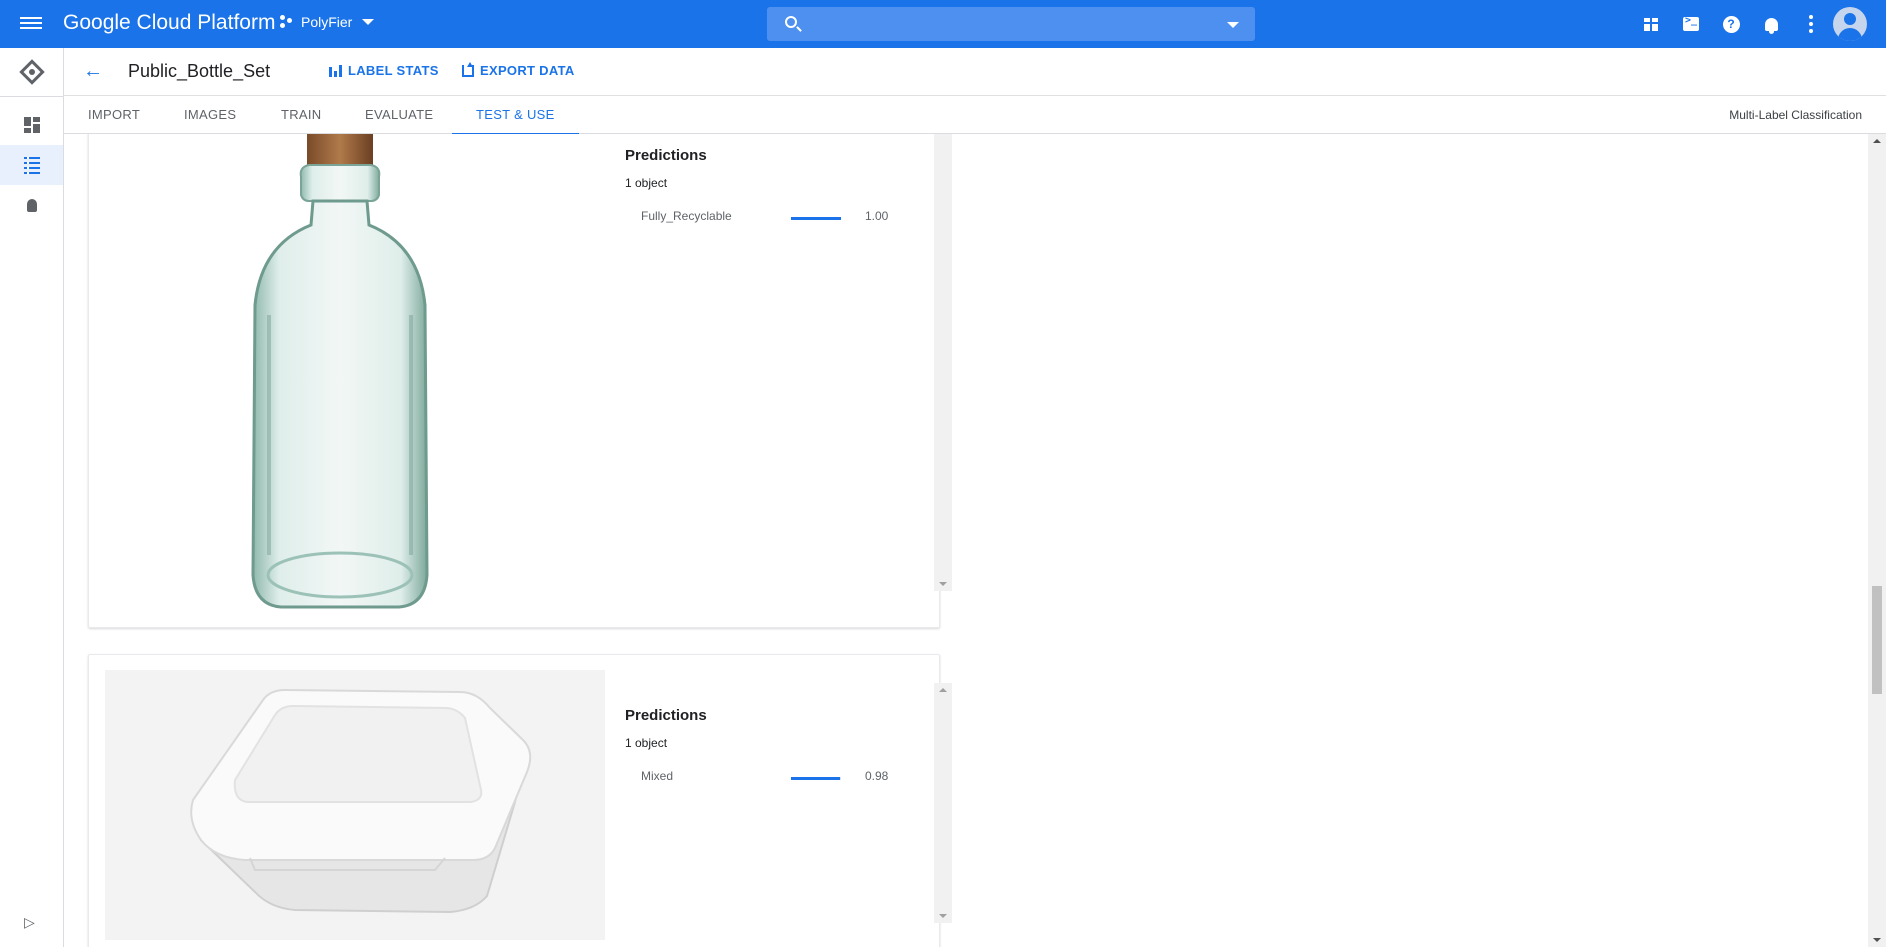 The image size is (1886, 947). I want to click on search-dropdown-icon, so click(1233, 25).